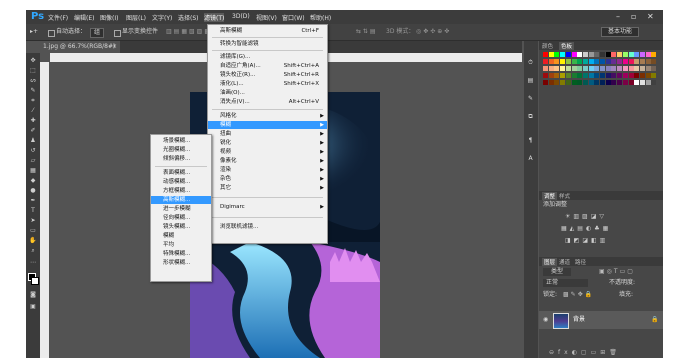 The width and height of the screenshot is (689, 358). I want to click on maximize-button: ▫, so click(633, 16).